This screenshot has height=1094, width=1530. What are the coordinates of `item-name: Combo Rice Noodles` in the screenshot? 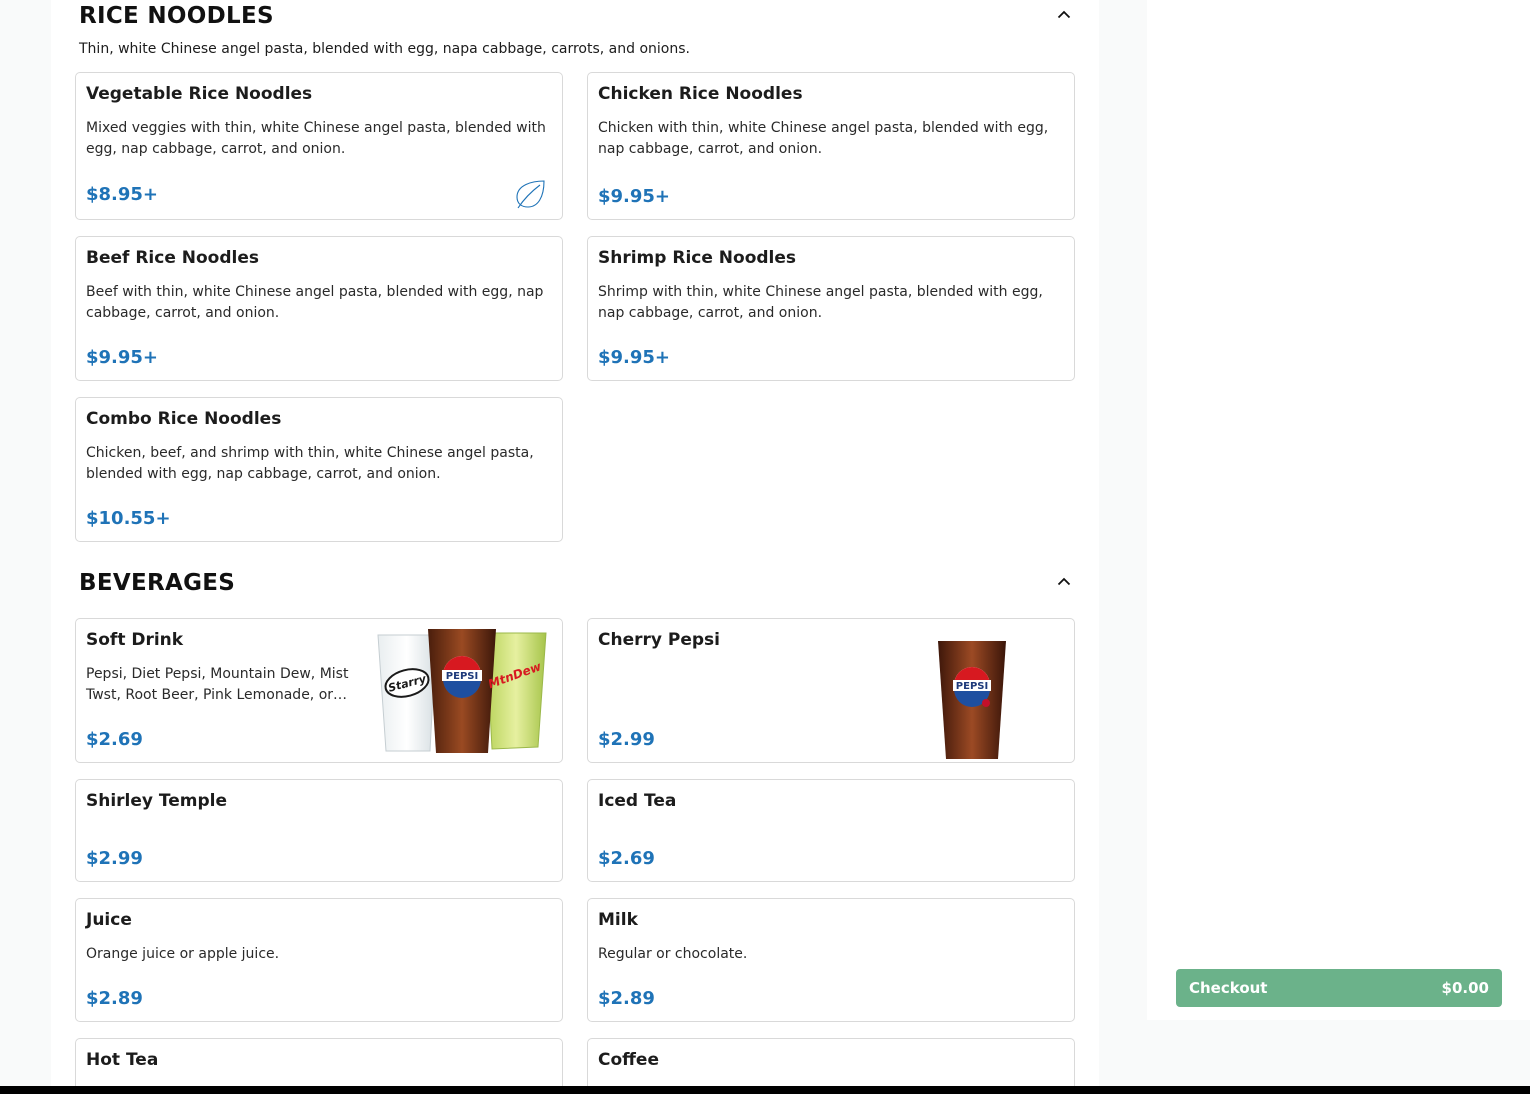 It's located at (184, 419).